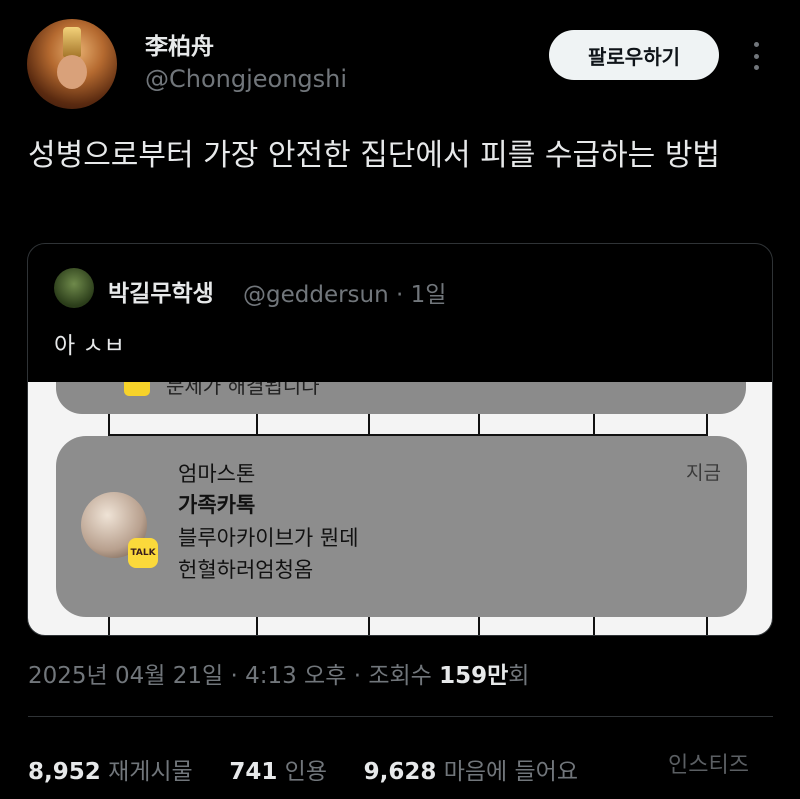 The width and height of the screenshot is (800, 799). I want to click on view-count: 159만, so click(474, 676).